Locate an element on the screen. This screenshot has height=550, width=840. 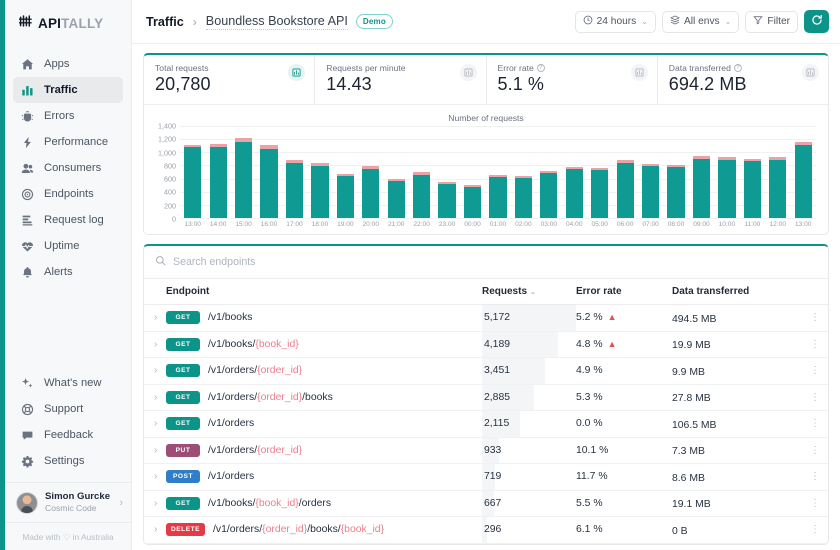
sidebar-item-errors: Errors is located at coordinates (68, 116).